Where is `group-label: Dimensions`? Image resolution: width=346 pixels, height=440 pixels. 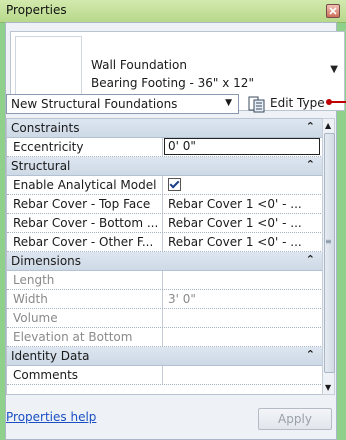
group-label: Dimensions is located at coordinates (46, 261).